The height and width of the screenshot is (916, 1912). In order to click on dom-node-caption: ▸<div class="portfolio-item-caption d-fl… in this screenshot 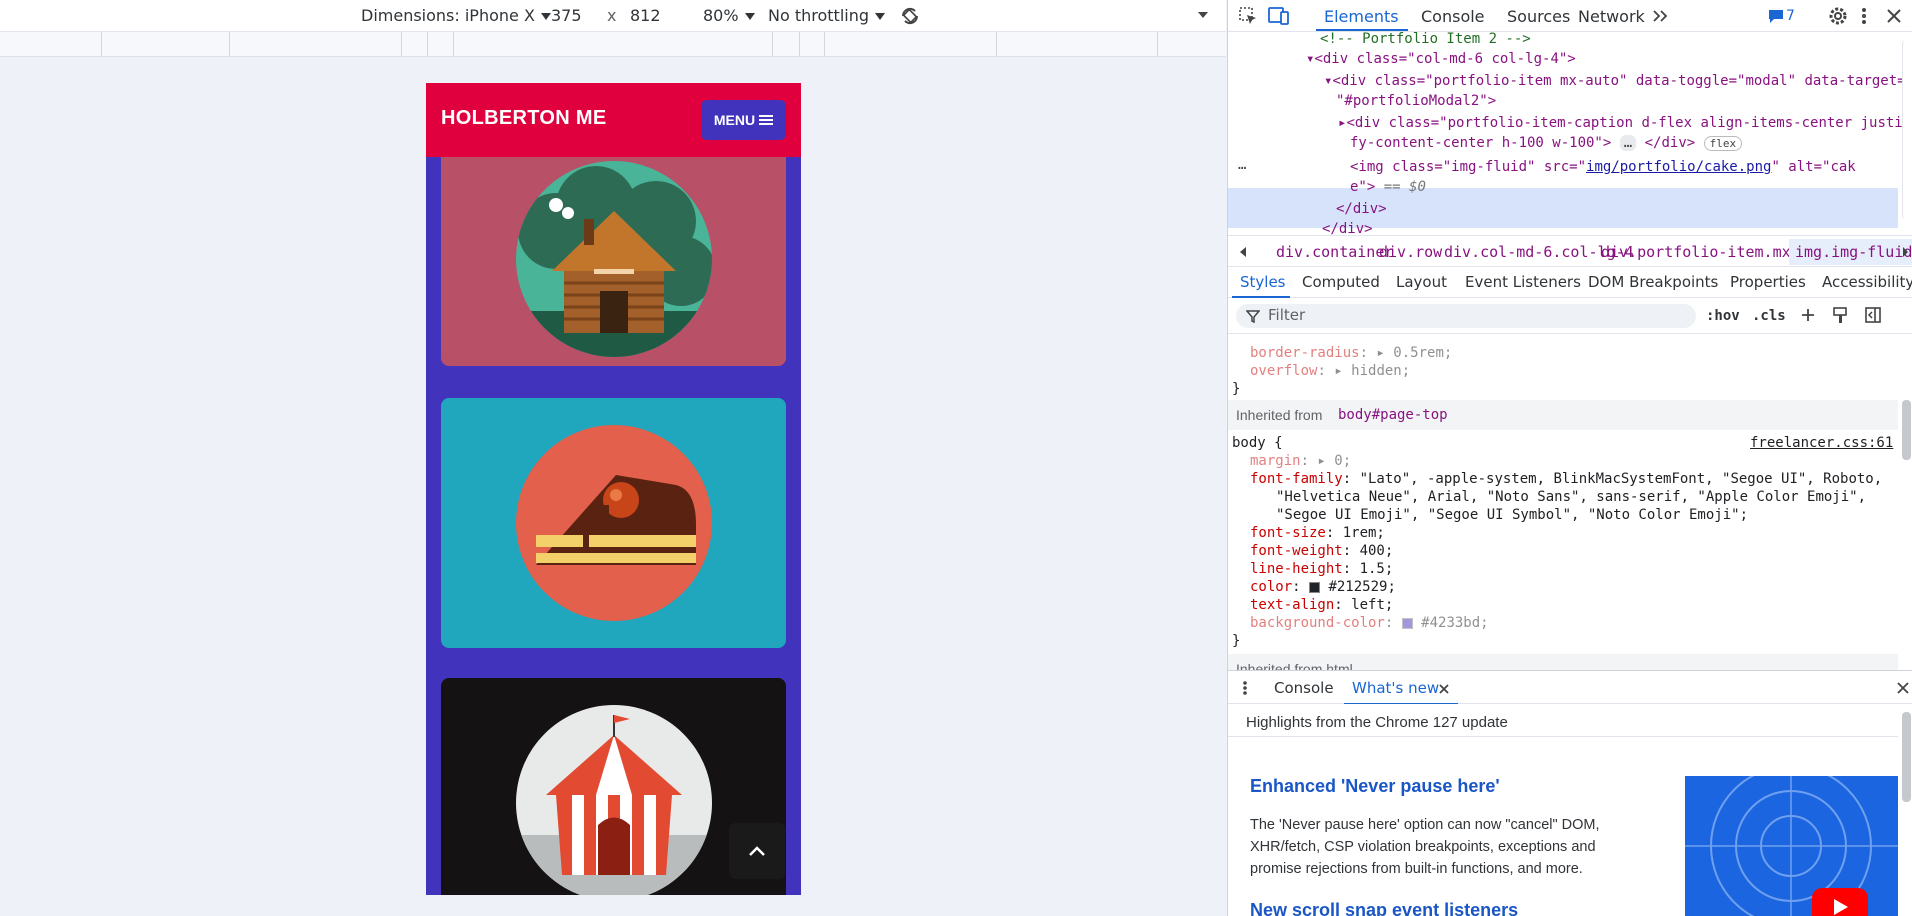, I will do `click(1620, 123)`.